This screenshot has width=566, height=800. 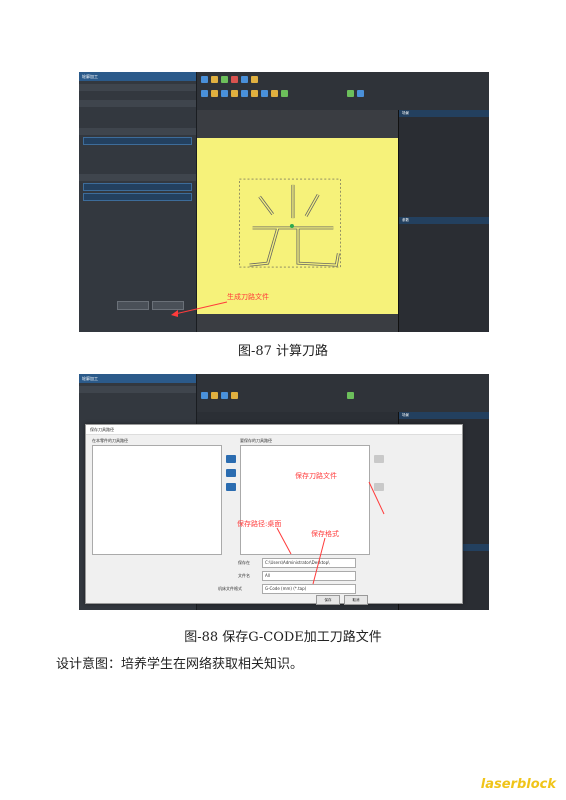 I want to click on right-panel: 场景 参数, so click(x=443, y=221).